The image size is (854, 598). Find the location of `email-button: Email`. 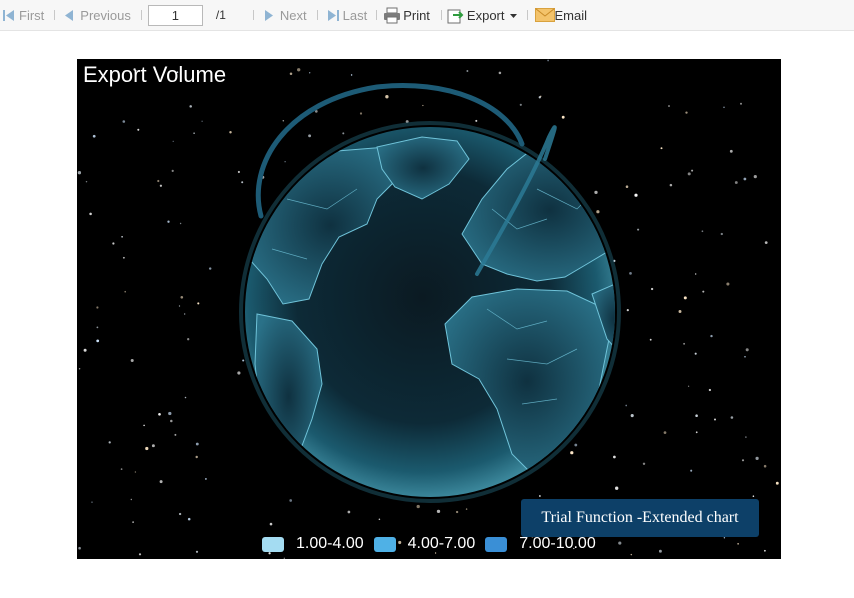

email-button: Email is located at coordinates (560, 15).